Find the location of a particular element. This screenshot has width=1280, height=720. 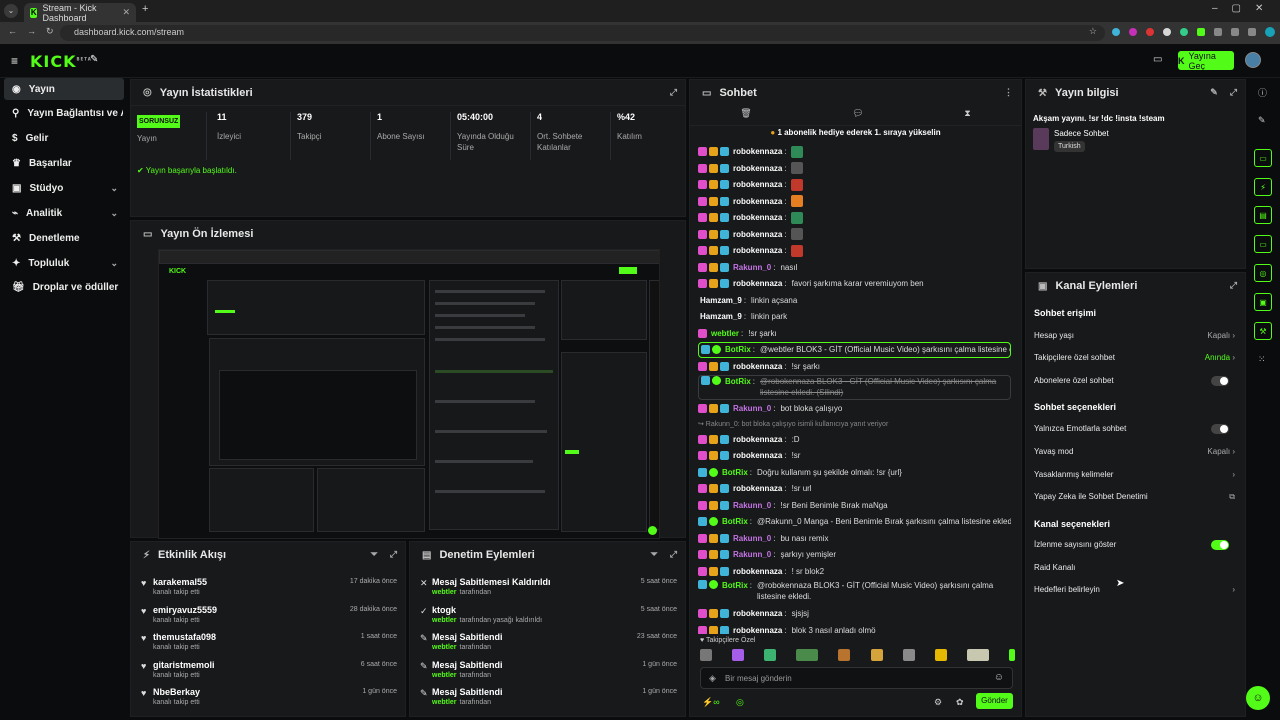

menu-icon: ≡ is located at coordinates (14, 61).